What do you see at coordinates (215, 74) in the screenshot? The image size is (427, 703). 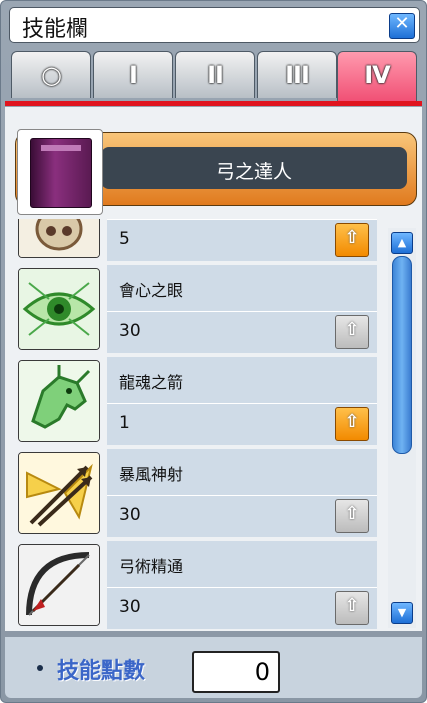 I see `tab-job-2: II` at bounding box center [215, 74].